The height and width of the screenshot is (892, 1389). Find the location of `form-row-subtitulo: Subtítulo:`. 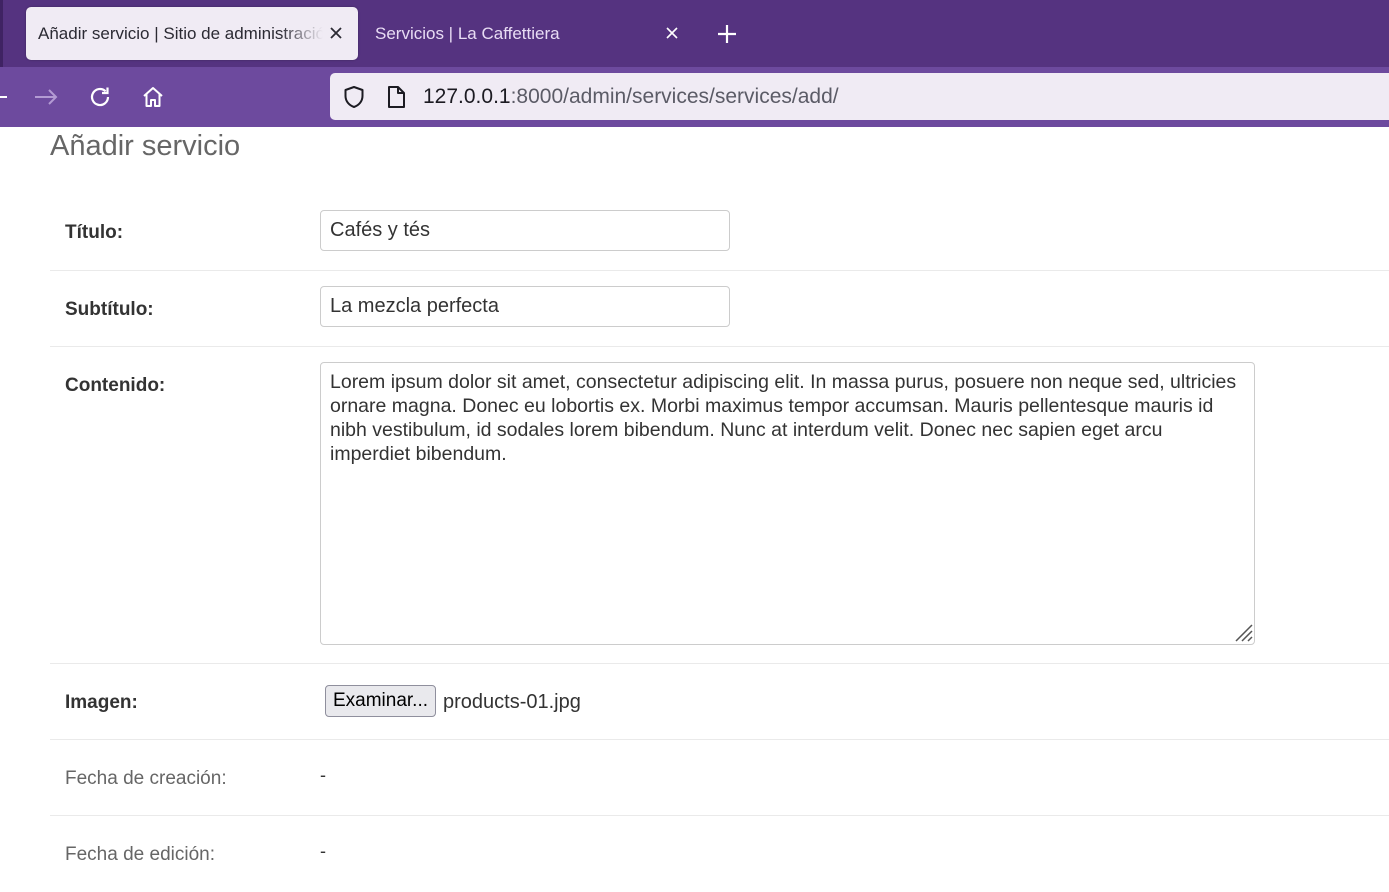

form-row-subtitulo: Subtítulo: is located at coordinates (719, 309).